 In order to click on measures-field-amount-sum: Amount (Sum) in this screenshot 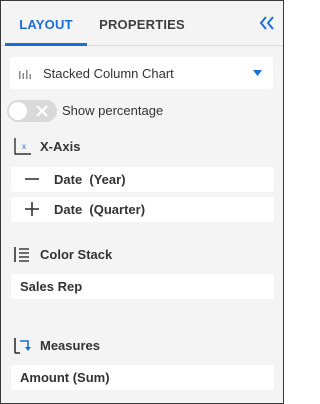, I will do `click(142, 377)`.